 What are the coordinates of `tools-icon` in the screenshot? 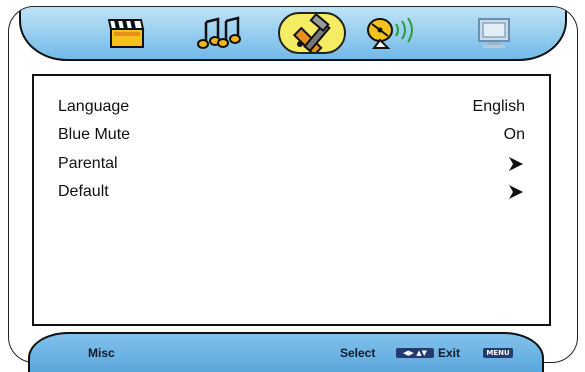 It's located at (311, 33).